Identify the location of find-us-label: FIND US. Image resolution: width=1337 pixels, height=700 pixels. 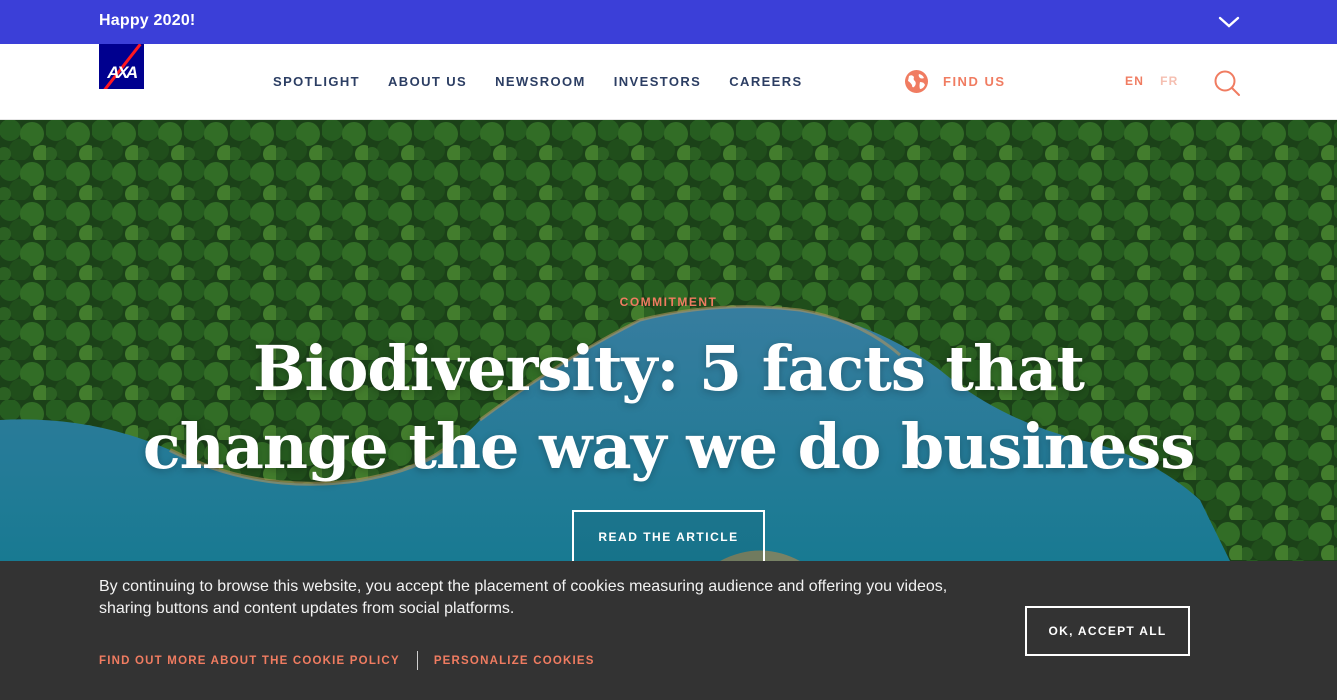
(974, 81).